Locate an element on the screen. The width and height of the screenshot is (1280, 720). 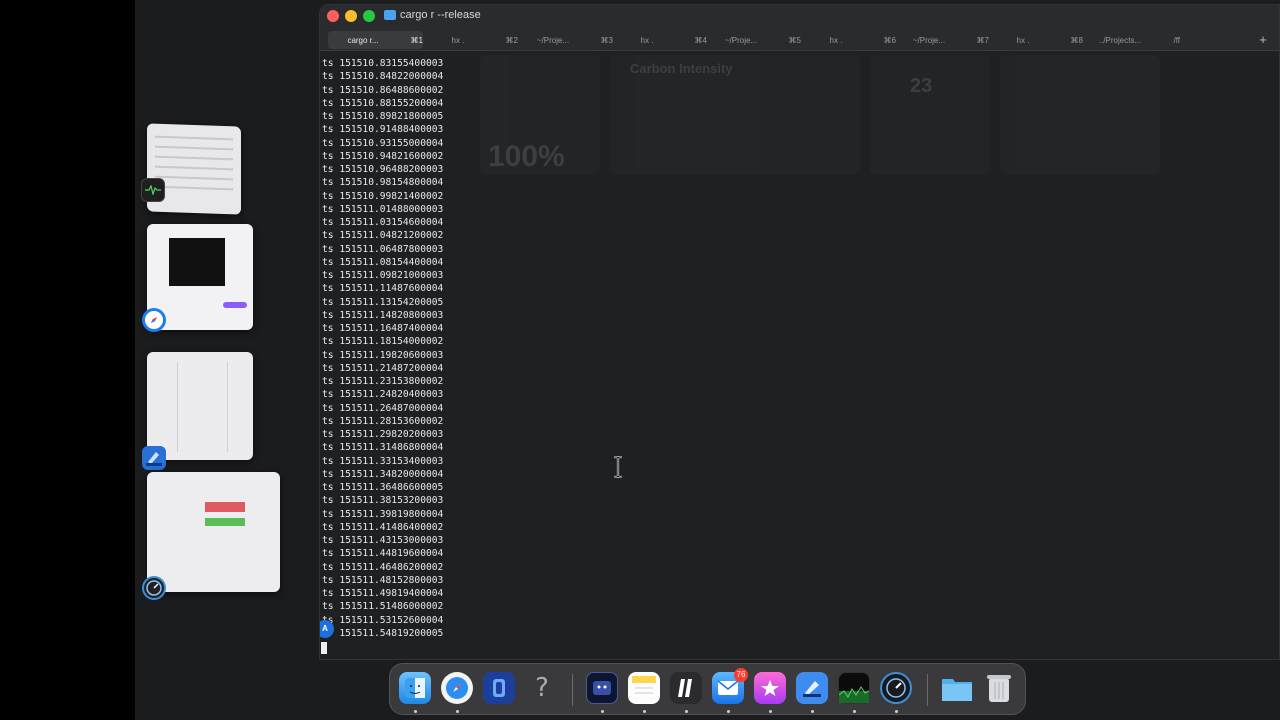
output-line: ts 151510.88155200004 is located at coordinates (383, 103).